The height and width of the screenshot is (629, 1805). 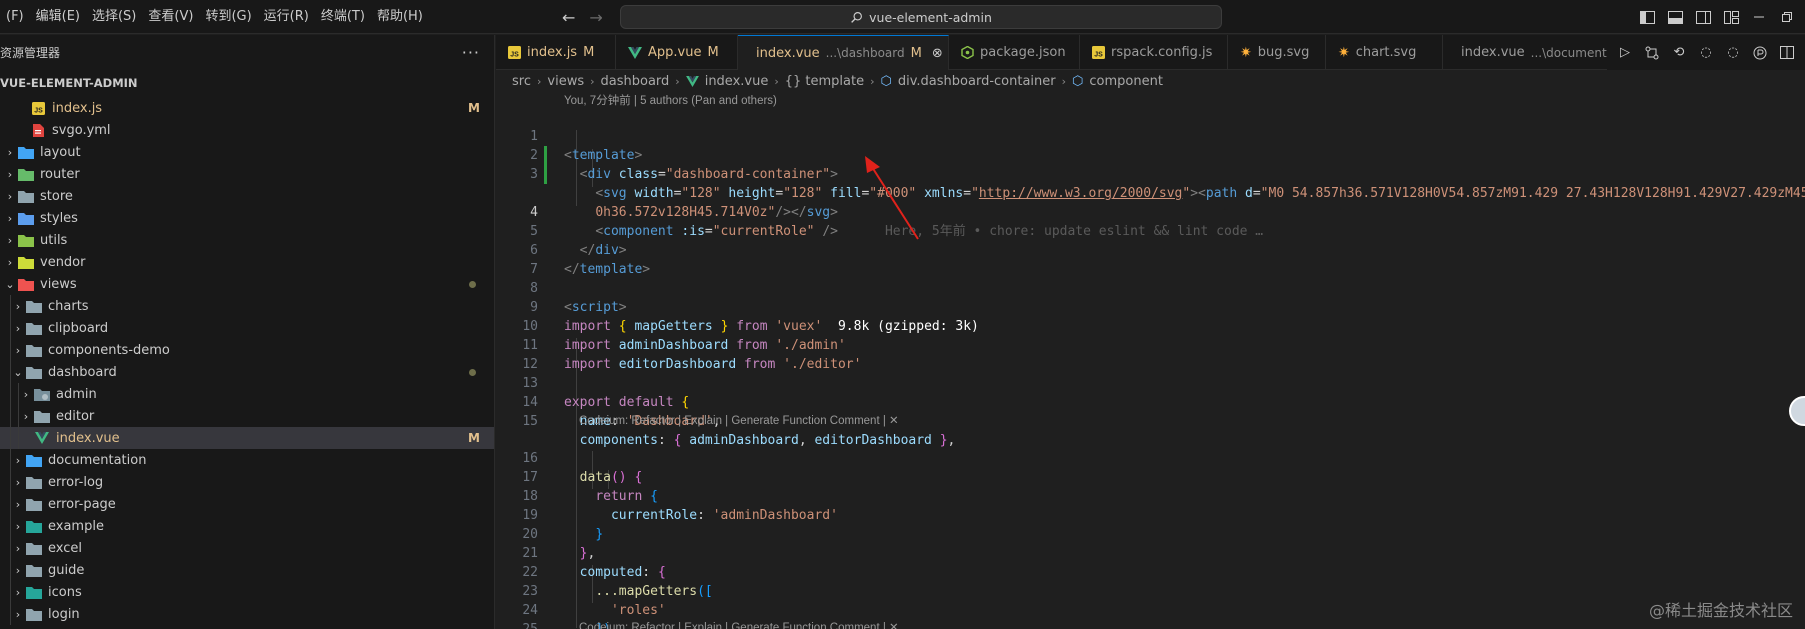 What do you see at coordinates (1652, 53) in the screenshot?
I see `source-control-compare-icon` at bounding box center [1652, 53].